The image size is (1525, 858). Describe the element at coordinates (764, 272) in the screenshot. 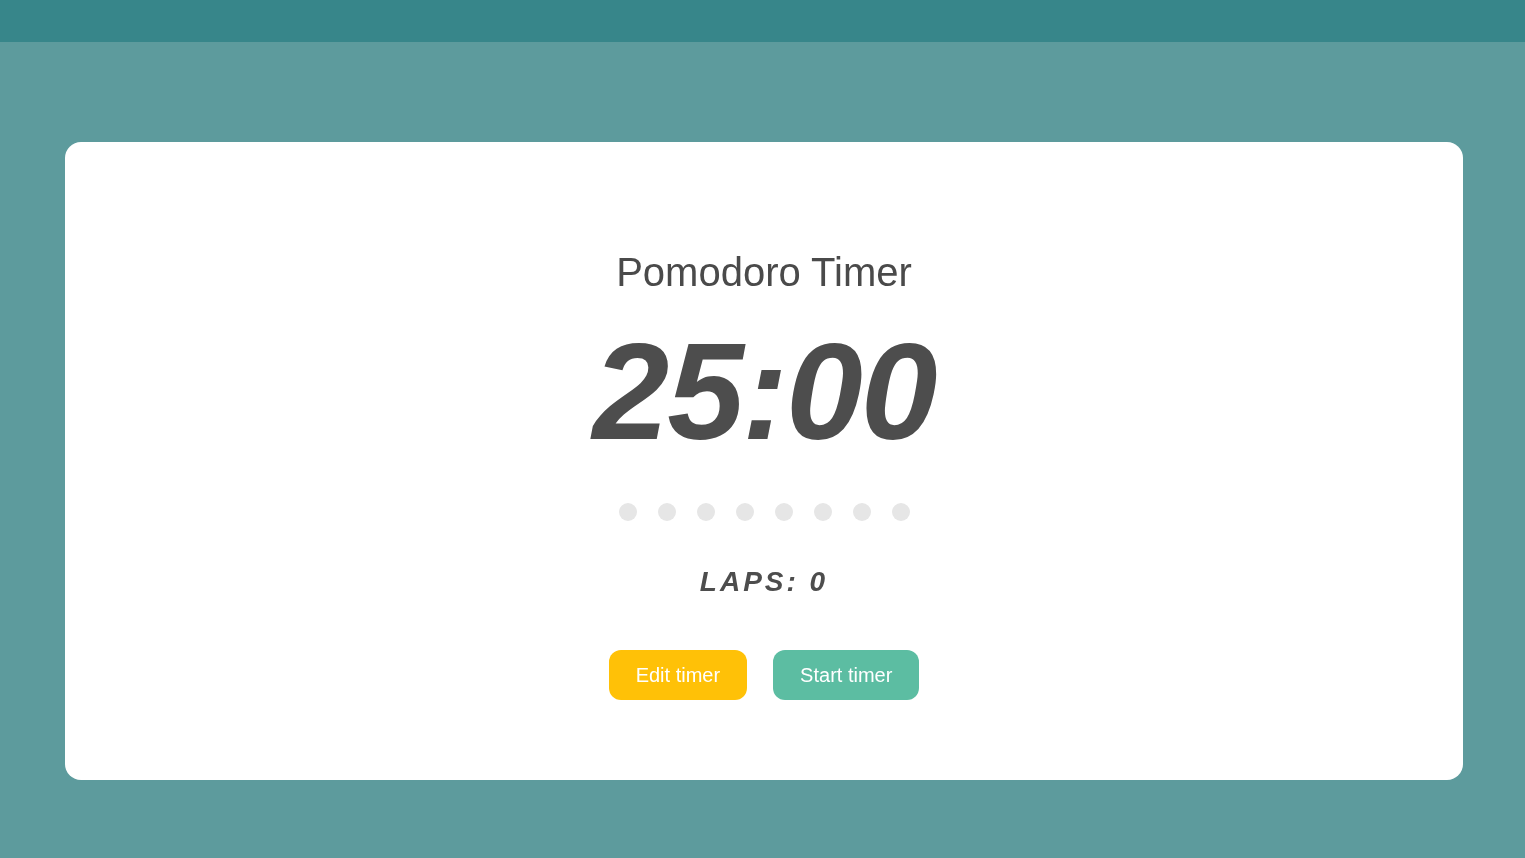

I see `app-title: Pomodoro Timer` at that location.